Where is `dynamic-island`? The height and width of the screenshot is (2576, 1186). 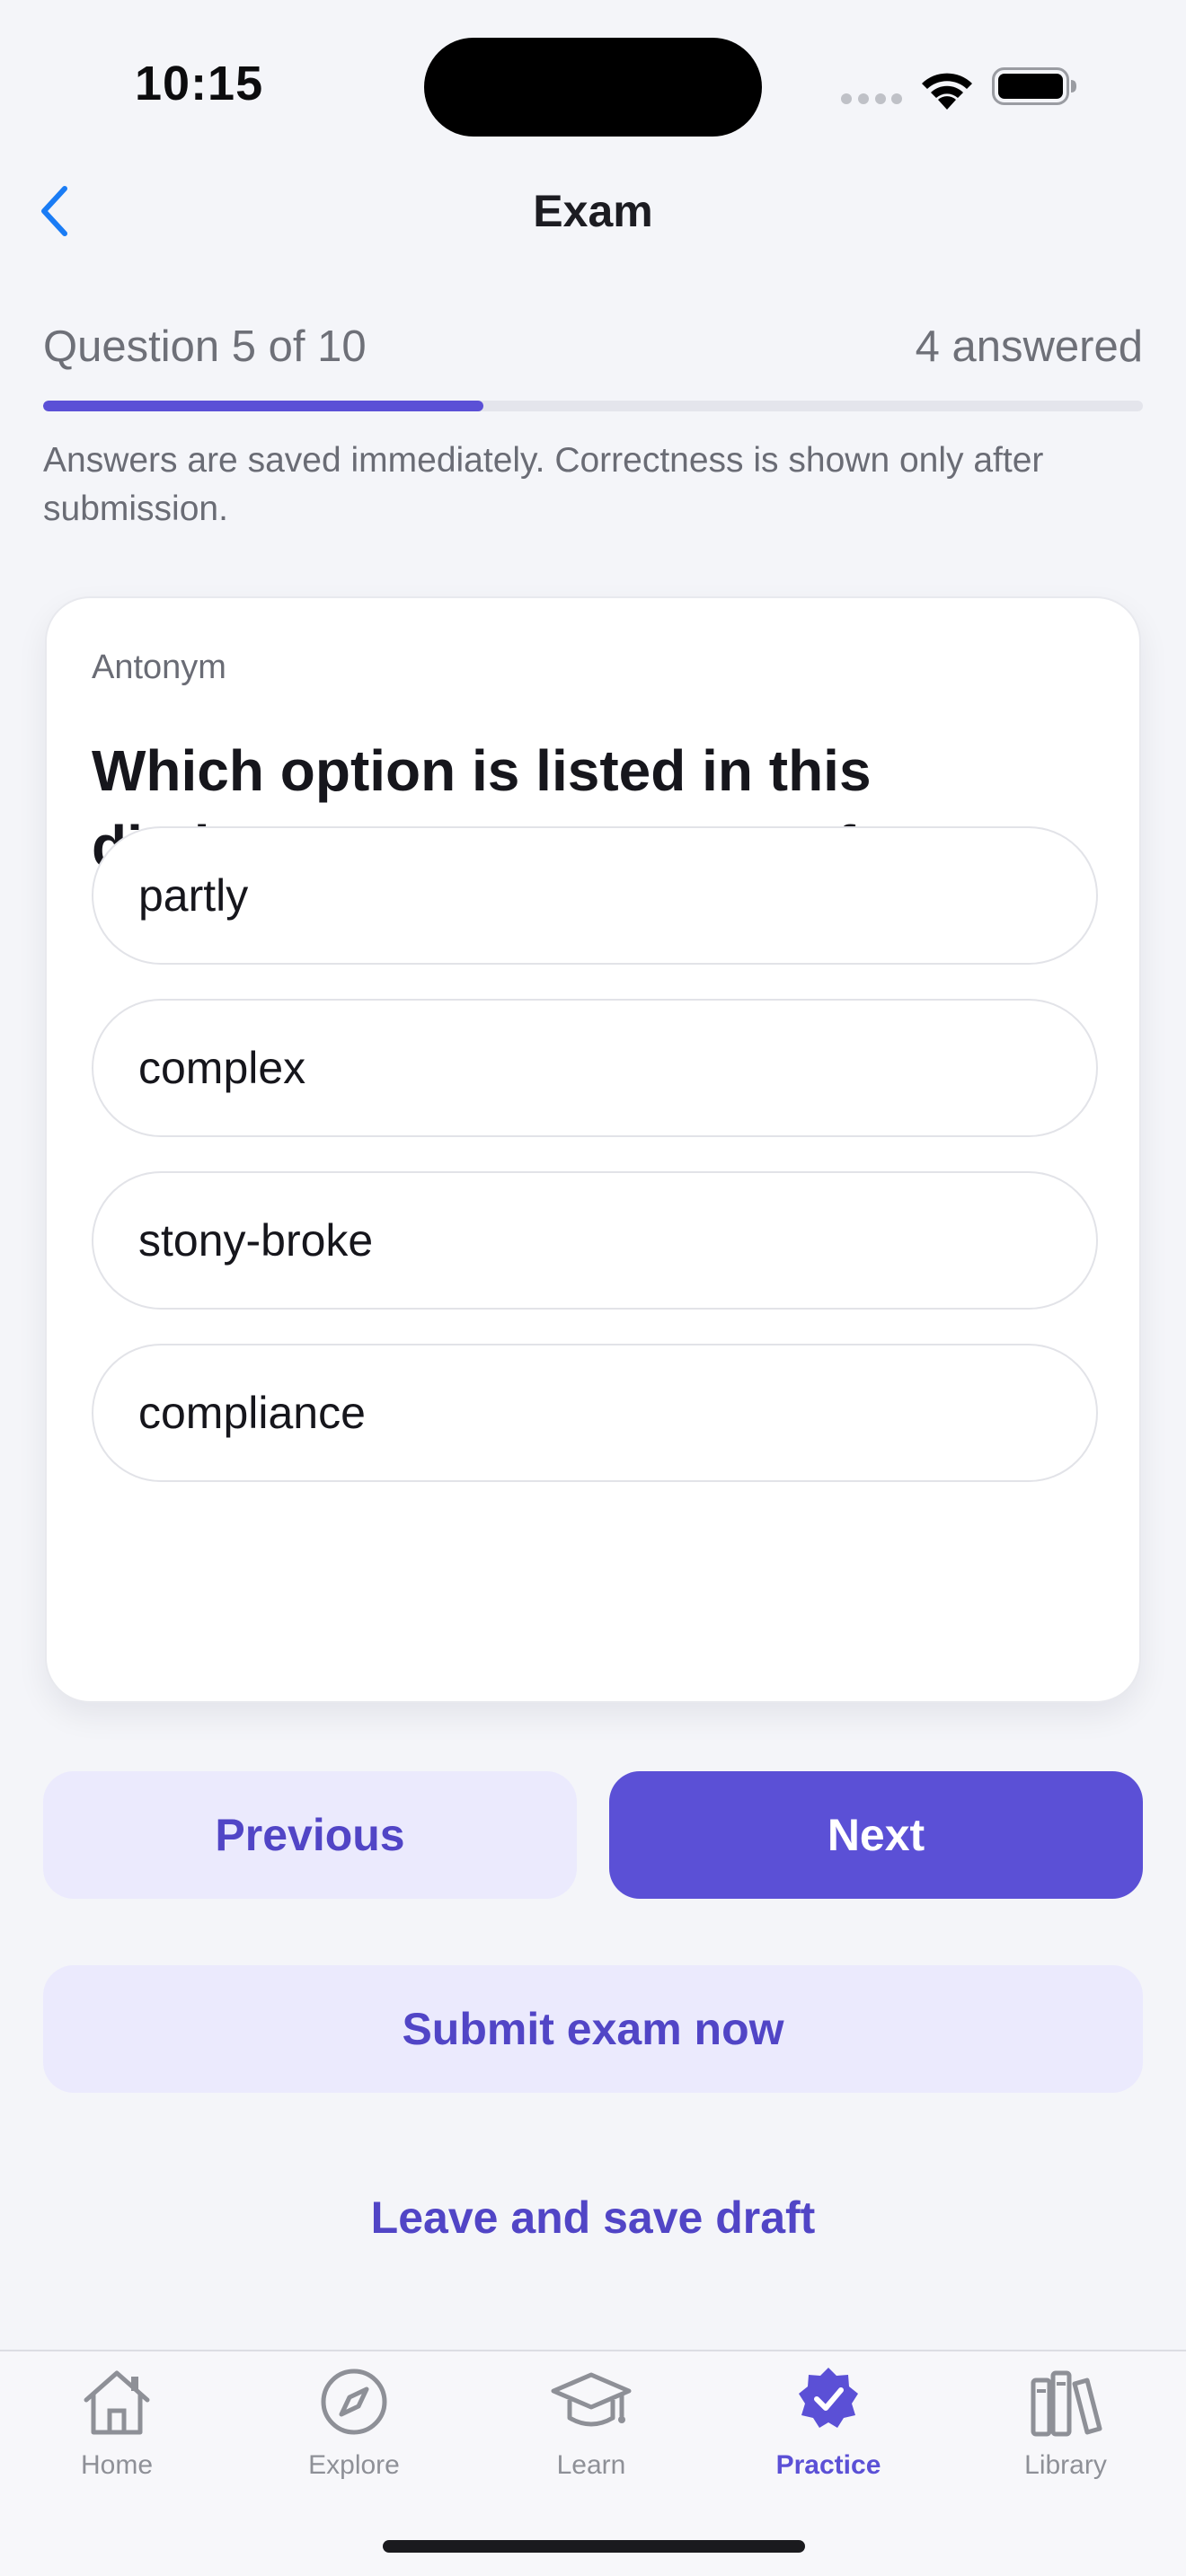
dynamic-island is located at coordinates (593, 87).